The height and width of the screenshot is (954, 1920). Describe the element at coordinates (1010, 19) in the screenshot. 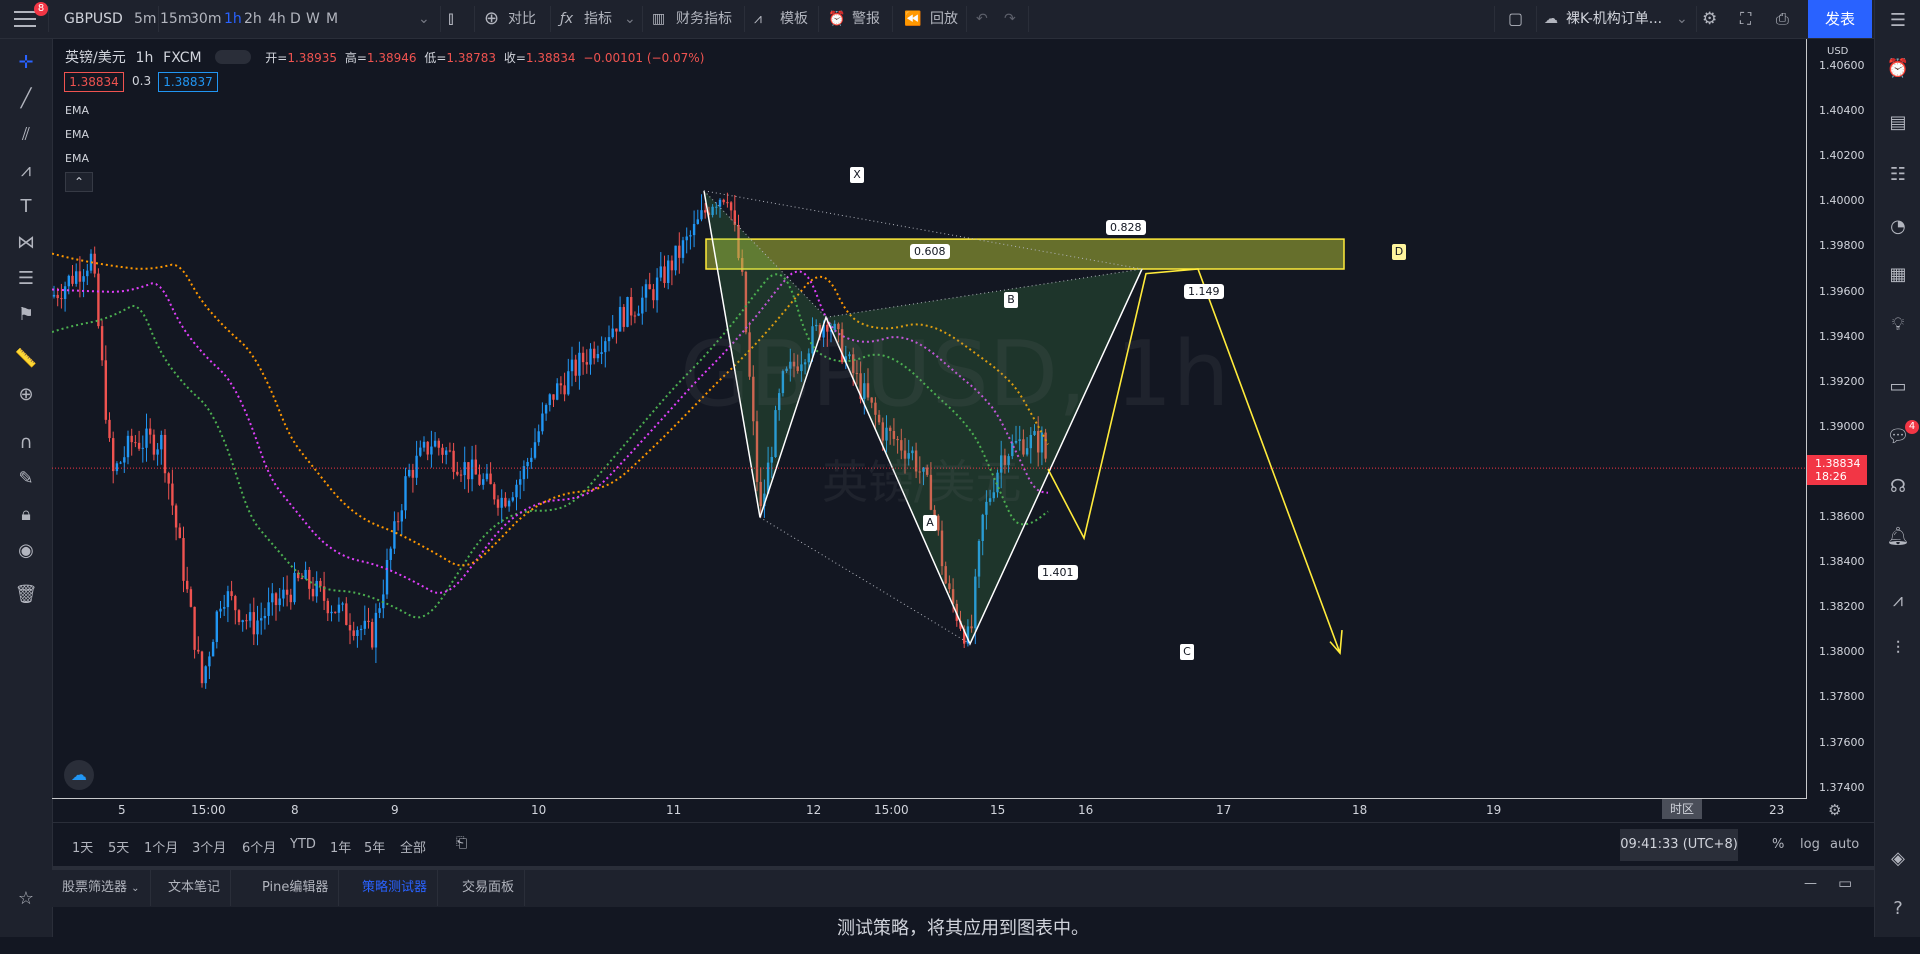

I see `redo-icon: ↷` at that location.